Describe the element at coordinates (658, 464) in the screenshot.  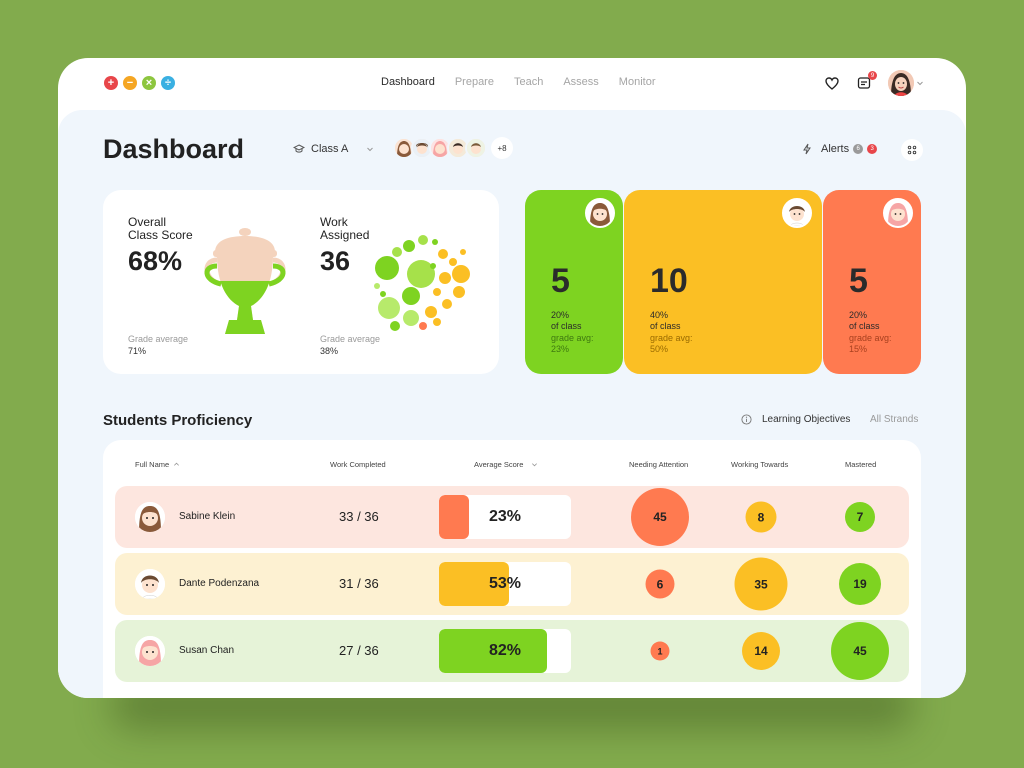
I see `col-needing-attention: Needing Attention` at that location.